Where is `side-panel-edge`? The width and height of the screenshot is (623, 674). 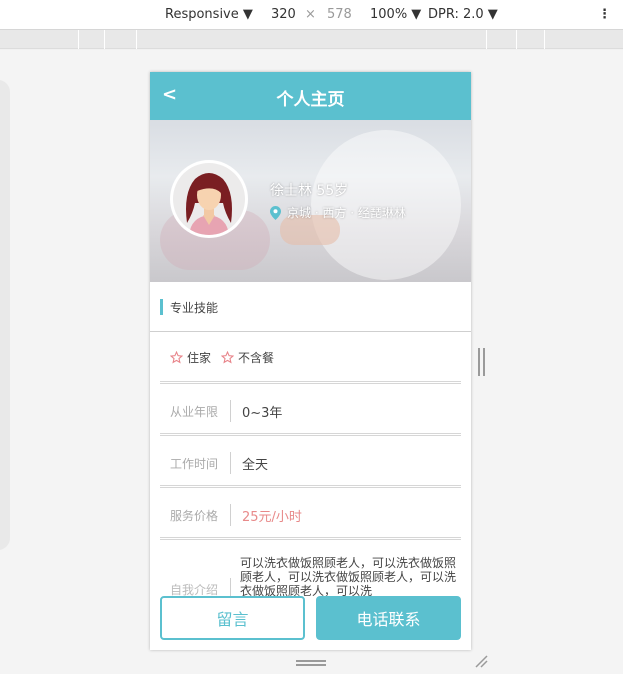
side-panel-edge is located at coordinates (5, 315).